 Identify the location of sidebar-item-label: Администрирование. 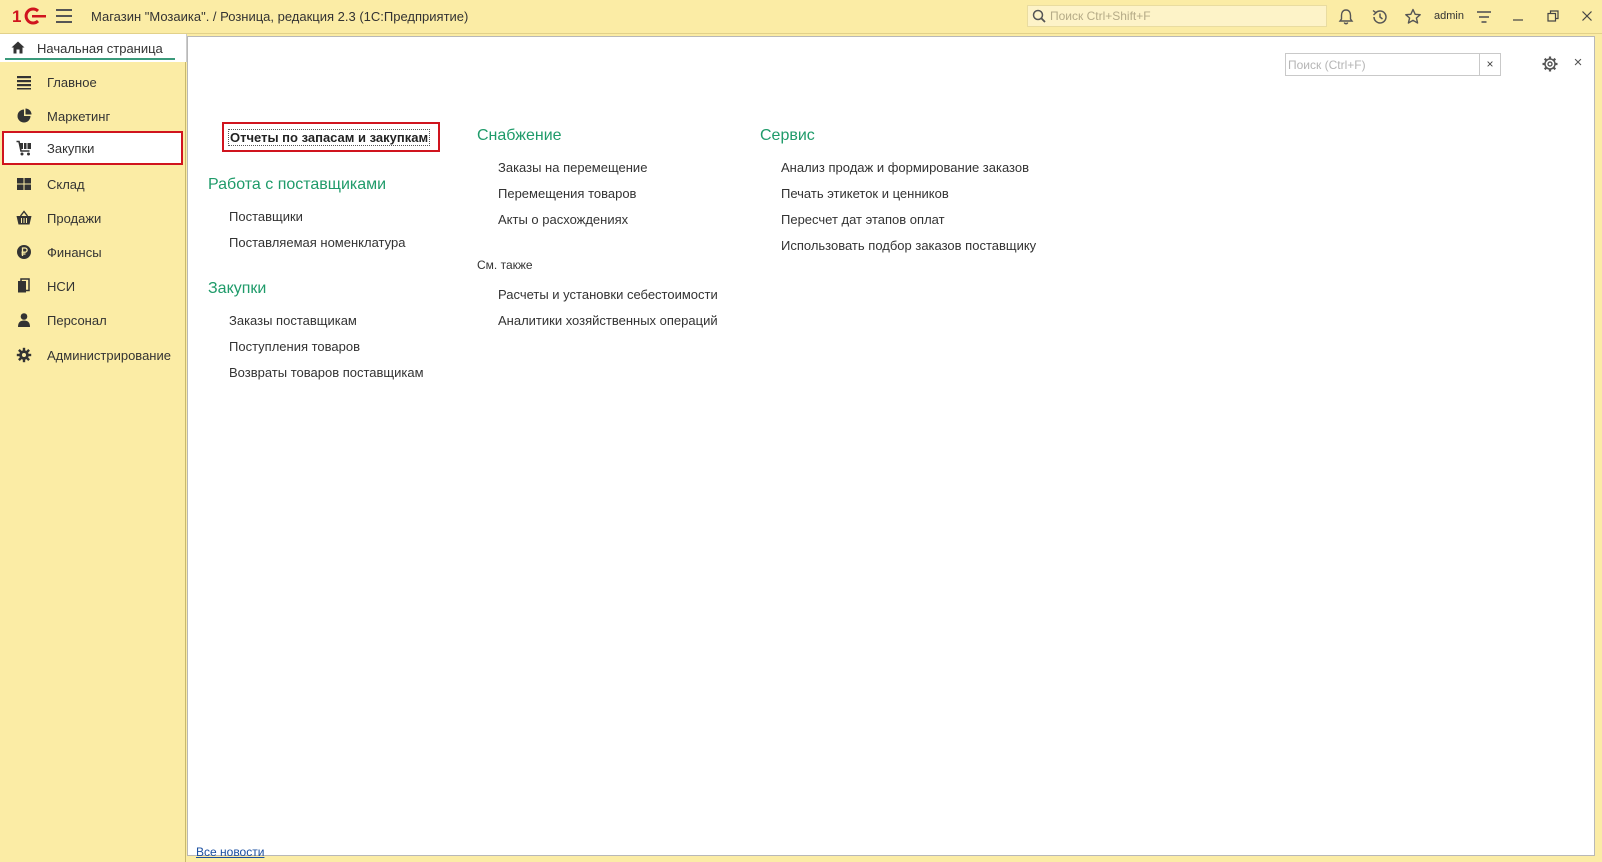
(109, 355).